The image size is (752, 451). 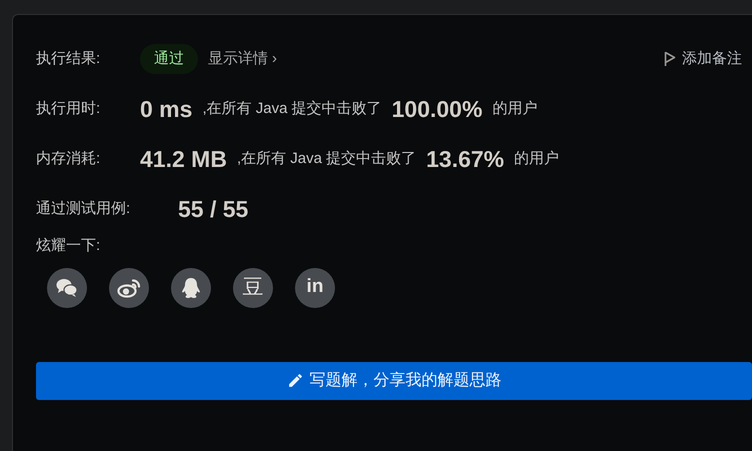 I want to click on details-link: 显示详情 ›, so click(x=242, y=59).